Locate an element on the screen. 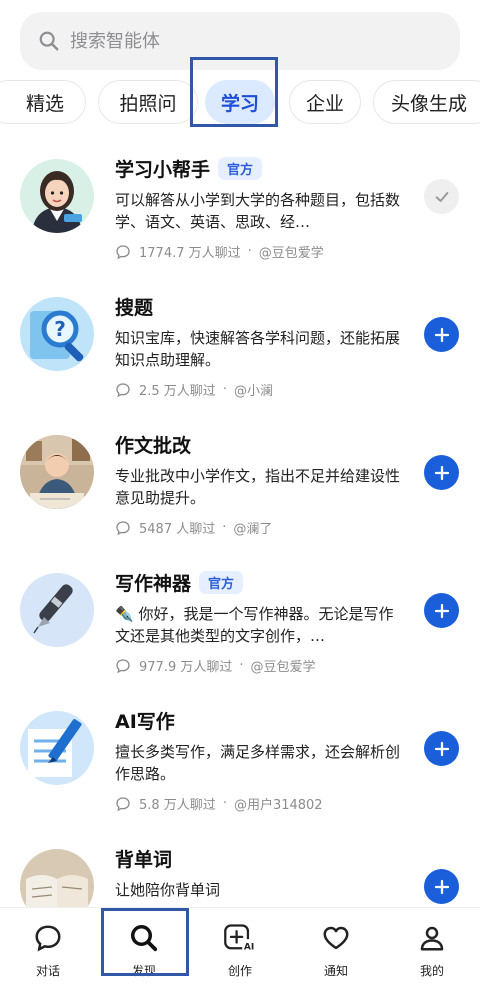  added-check-button is located at coordinates (441, 196).